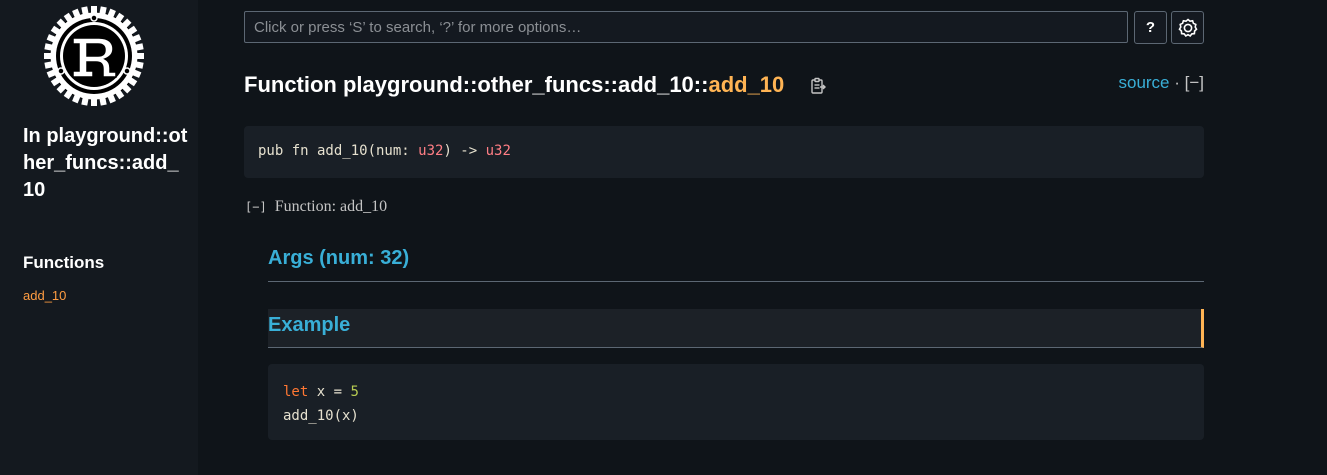 The image size is (1327, 475). What do you see at coordinates (105, 163) in the screenshot?
I see `sidebar-location-title: In playground::other_funcs::add_10` at bounding box center [105, 163].